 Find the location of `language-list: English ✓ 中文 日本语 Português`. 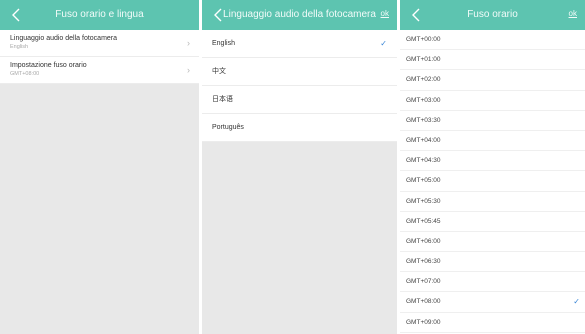

language-list: English ✓ 中文 日本语 Português is located at coordinates (299, 86).